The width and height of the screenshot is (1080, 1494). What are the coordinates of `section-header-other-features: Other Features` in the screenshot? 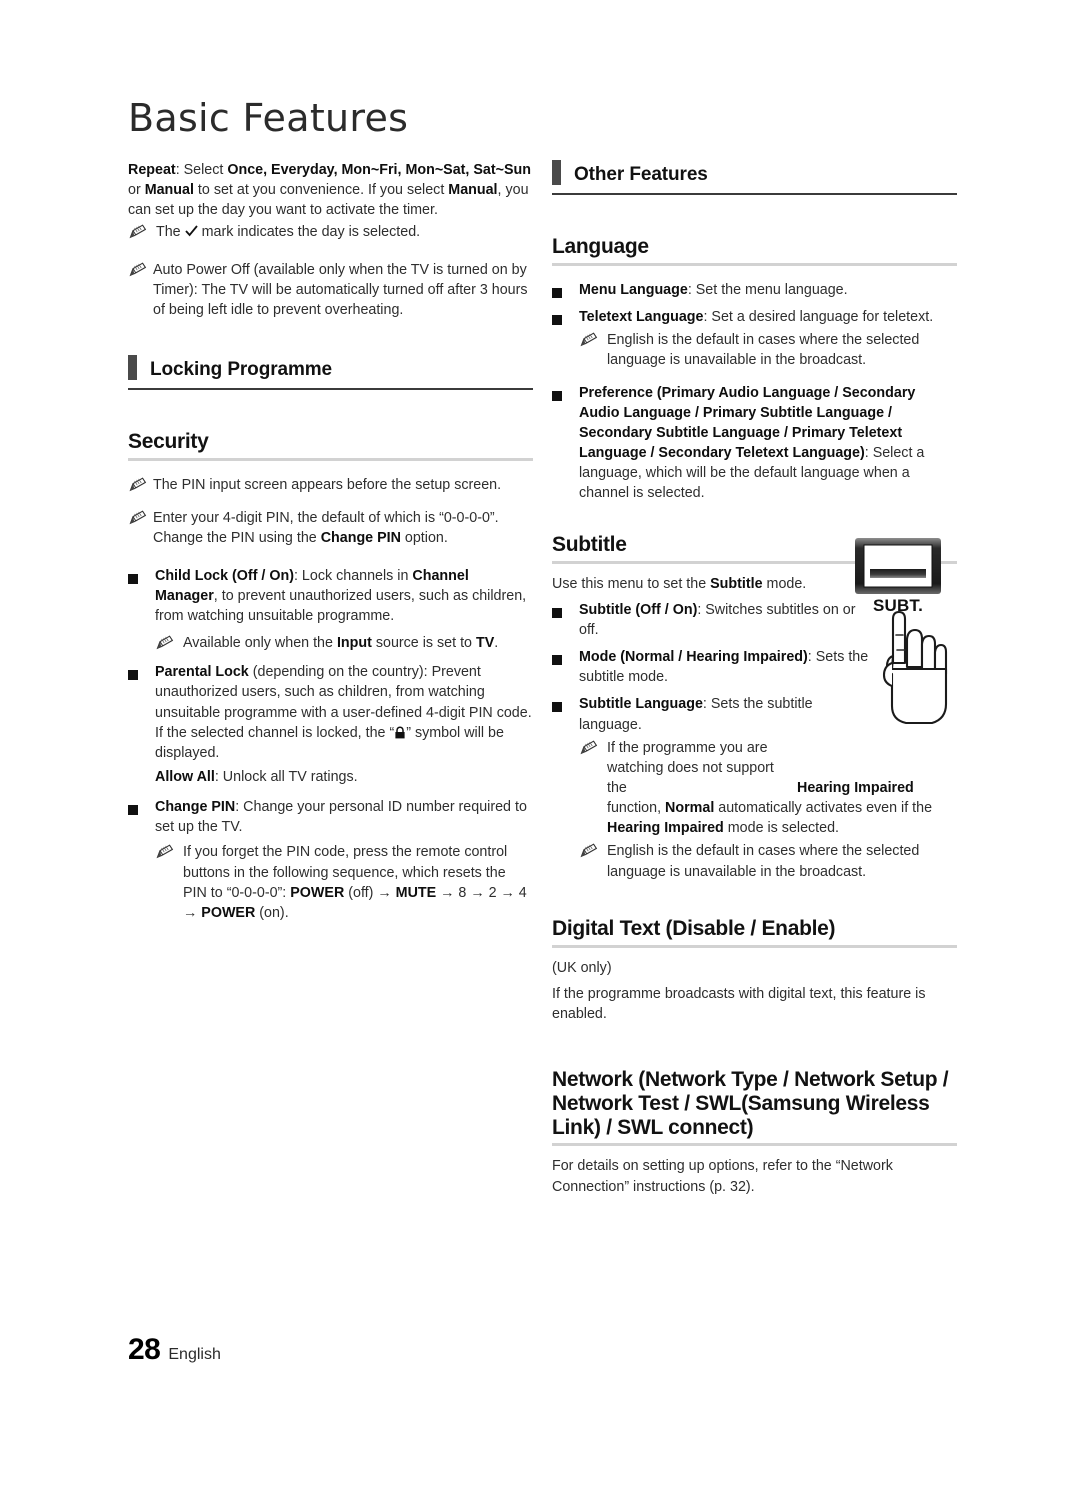 It's located at (754, 177).